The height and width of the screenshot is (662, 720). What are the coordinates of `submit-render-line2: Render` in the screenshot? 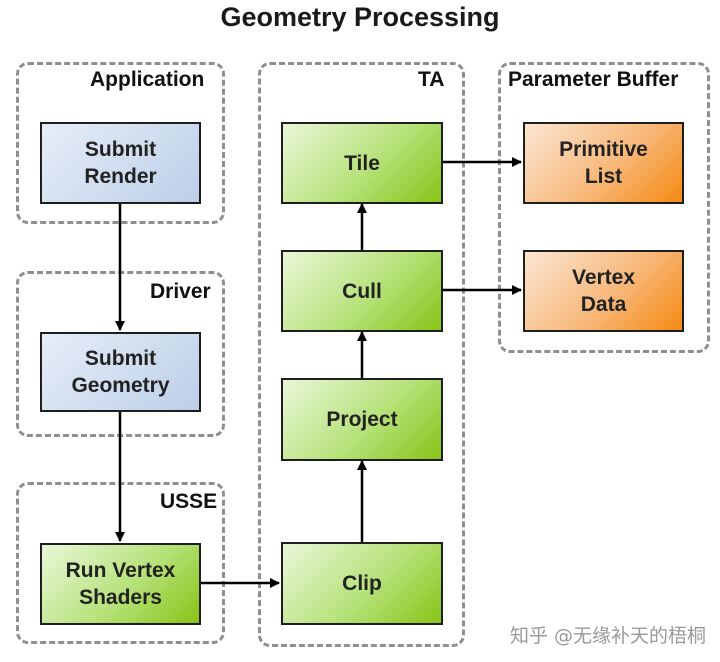 It's located at (120, 176).